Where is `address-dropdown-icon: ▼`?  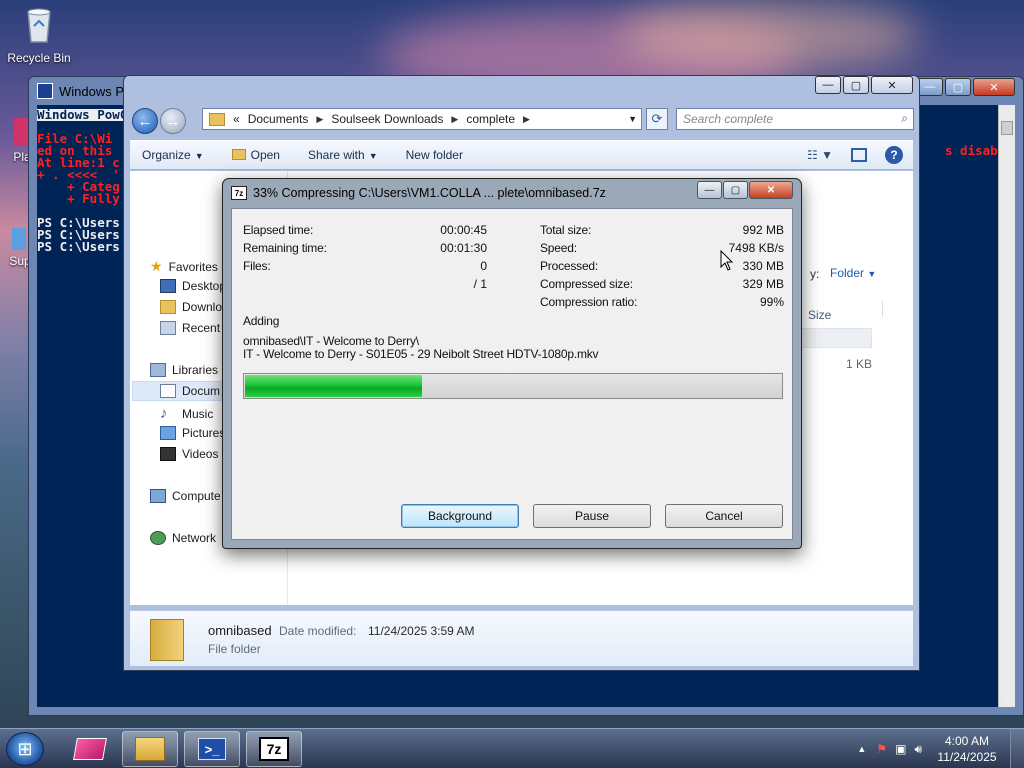 address-dropdown-icon: ▼ is located at coordinates (632, 119).